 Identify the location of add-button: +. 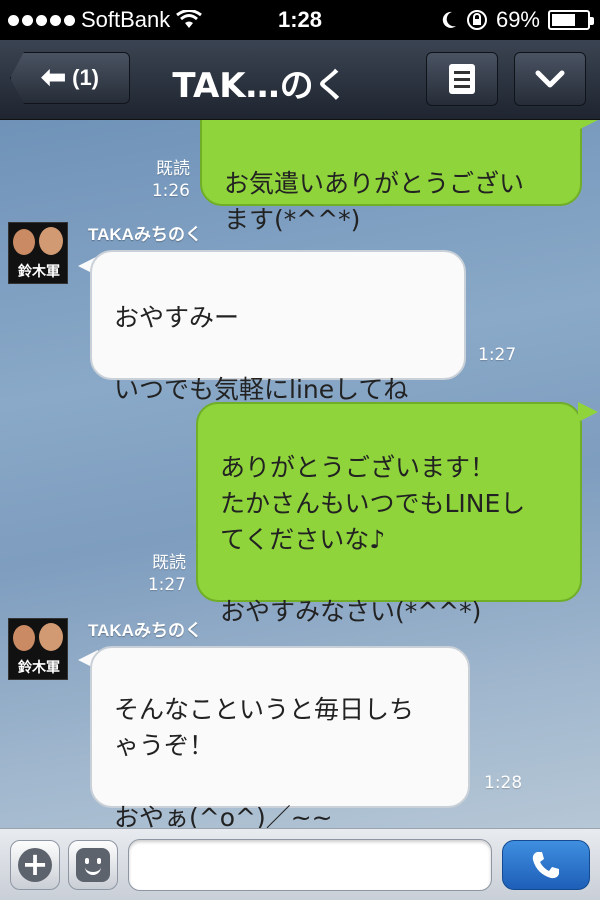
(35, 865).